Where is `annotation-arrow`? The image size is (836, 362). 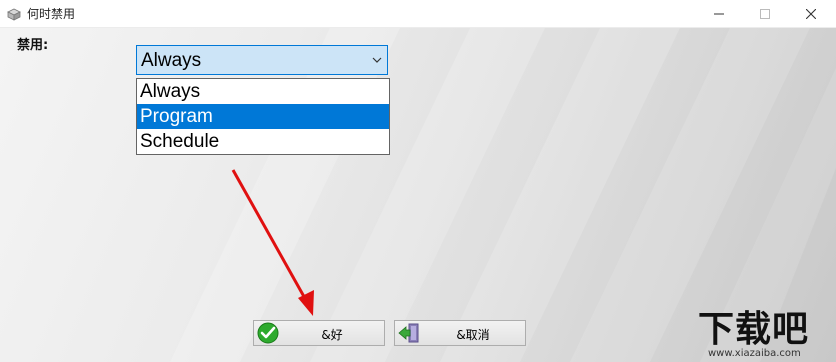
annotation-arrow is located at coordinates (272, 242).